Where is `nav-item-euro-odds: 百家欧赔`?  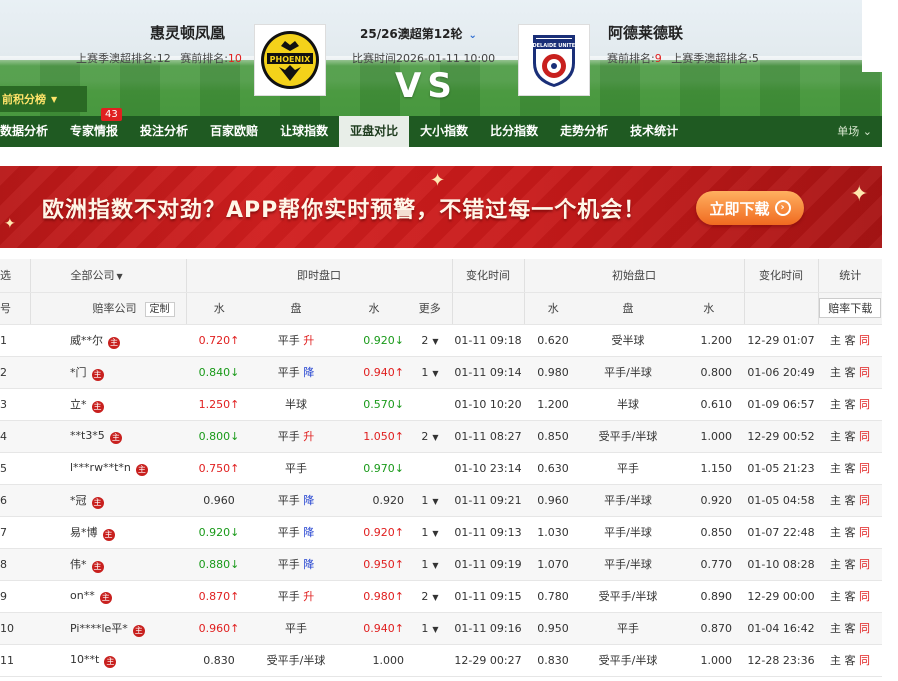 nav-item-euro-odds: 百家欧赔 is located at coordinates (234, 131).